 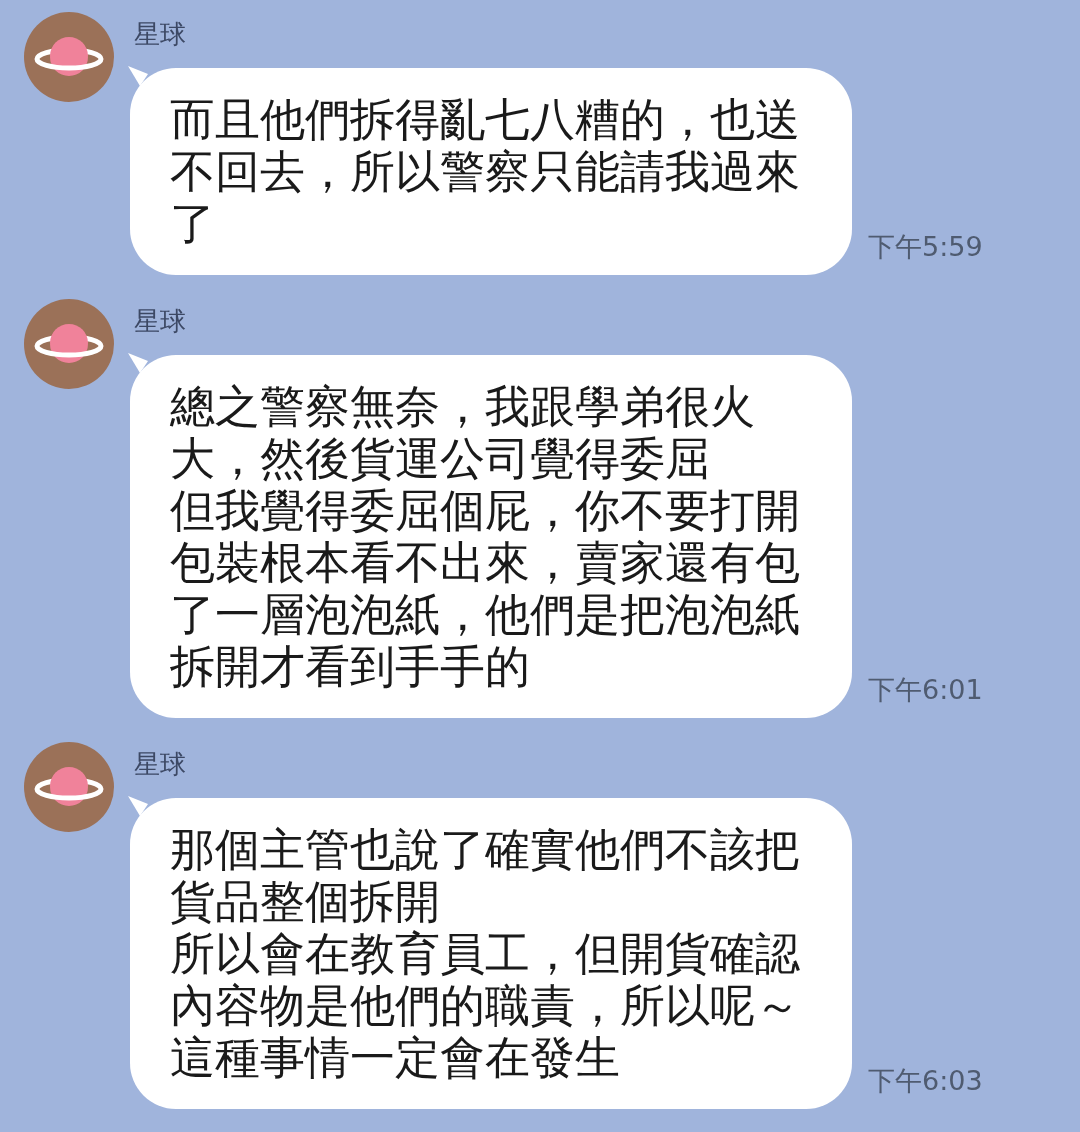 What do you see at coordinates (925, 690) in the screenshot?
I see `message-time: 下午6:01` at bounding box center [925, 690].